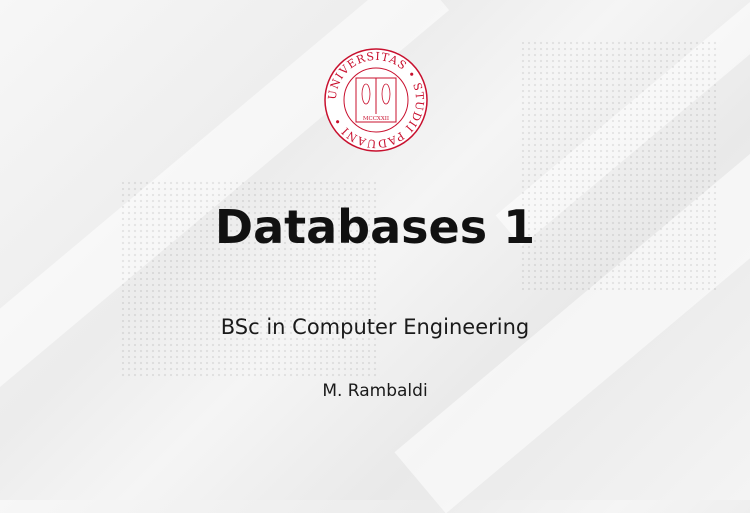  Describe the element at coordinates (376, 119) in the screenshot. I see `svg-text: MCCXXII` at that location.